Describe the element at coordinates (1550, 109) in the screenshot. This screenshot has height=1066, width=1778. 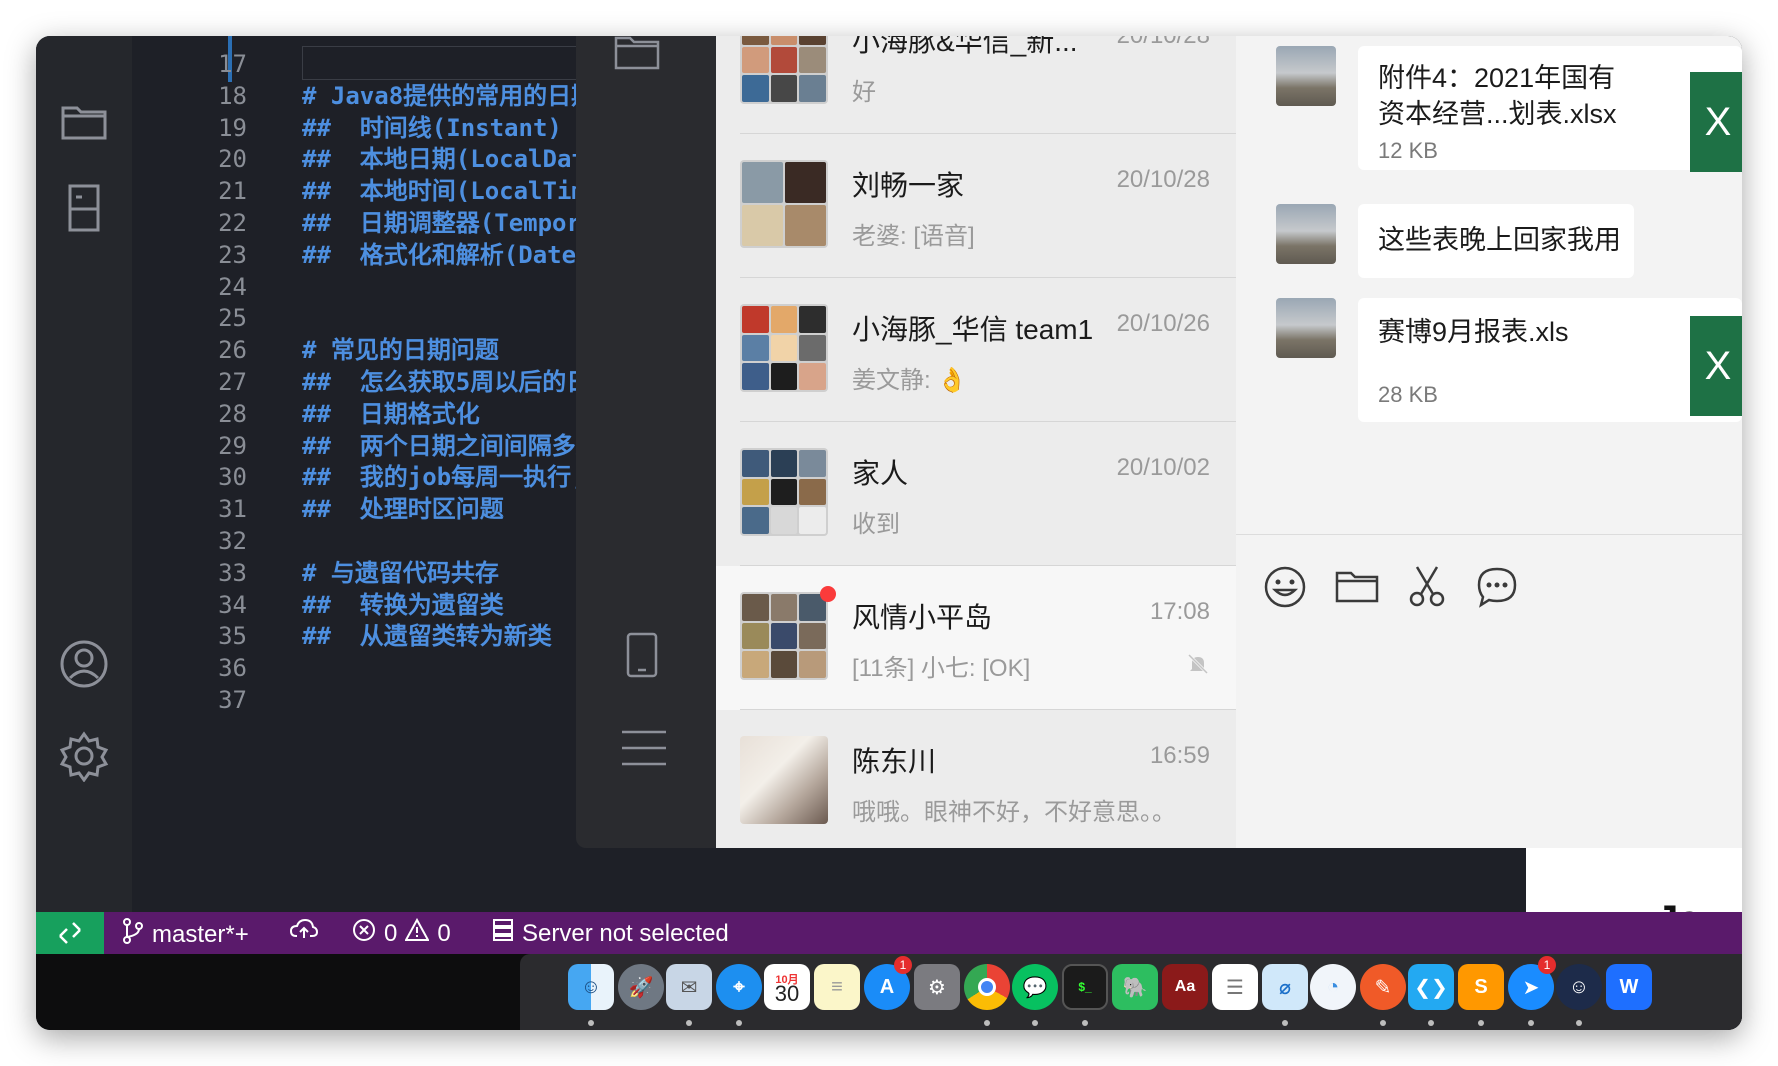
I see `file-message: 附件4：2021年国有 资本经营...划表.xlsx 12 KB X` at that location.